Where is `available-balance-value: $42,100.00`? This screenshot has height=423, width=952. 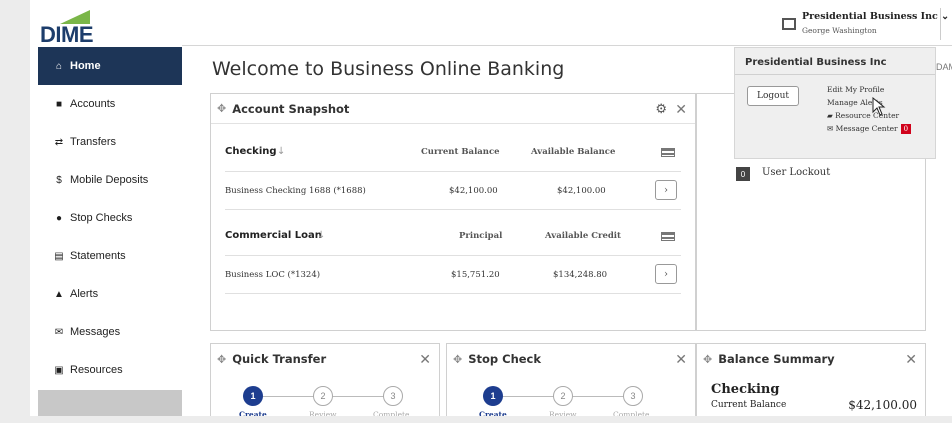 available-balance-value: $42,100.00 is located at coordinates (581, 191).